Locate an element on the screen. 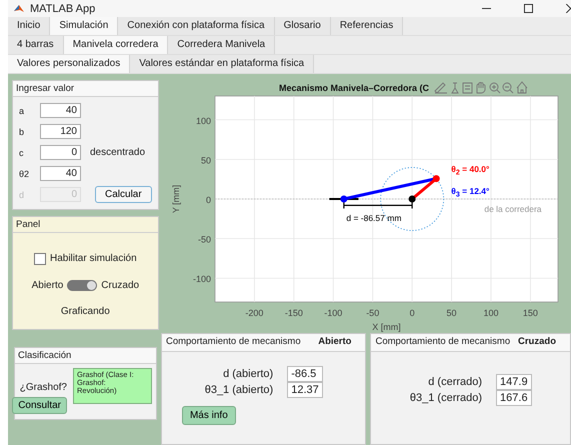  plot-annotation: θ$_{2}$ = 40.0° is located at coordinates (470, 170).